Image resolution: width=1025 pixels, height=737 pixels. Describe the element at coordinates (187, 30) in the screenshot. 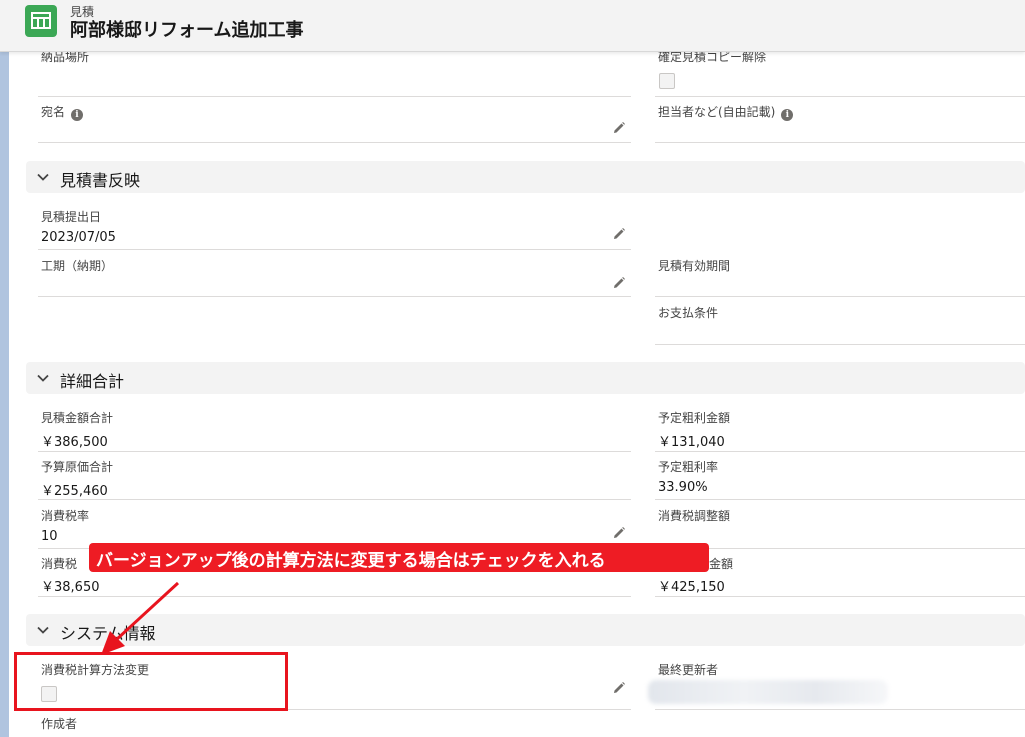

I see `record-title: 阿部様邸リフォーム追加工事` at that location.